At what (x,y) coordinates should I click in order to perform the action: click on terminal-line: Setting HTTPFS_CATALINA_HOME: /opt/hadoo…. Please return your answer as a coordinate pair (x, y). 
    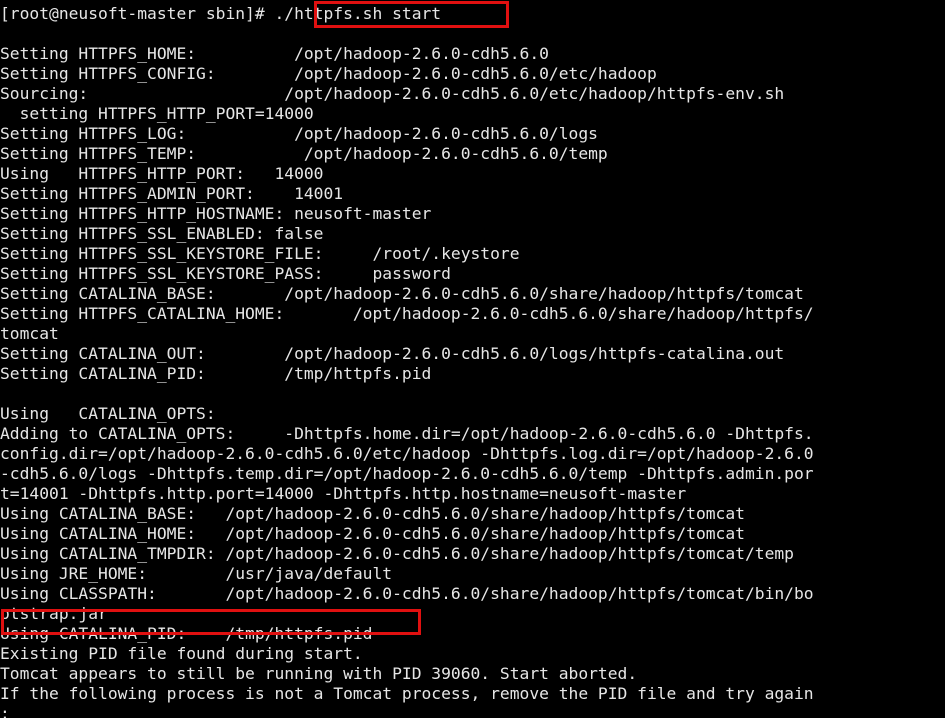
    Looking at the image, I should click on (407, 313).